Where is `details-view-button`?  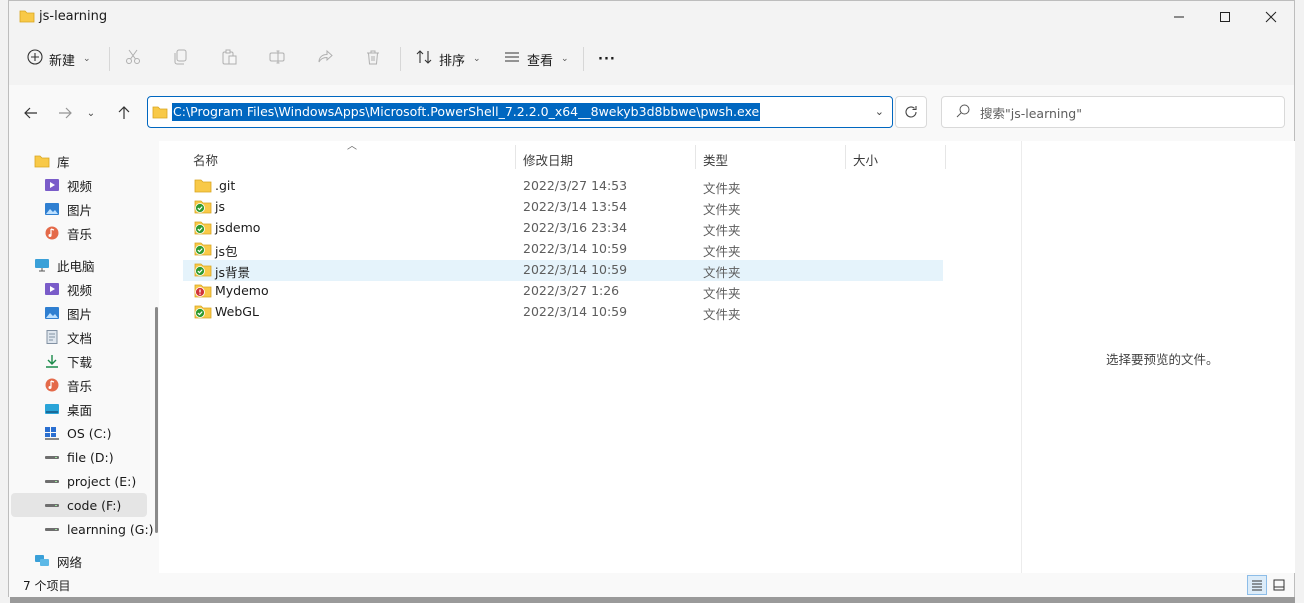
details-view-button is located at coordinates (1257, 585).